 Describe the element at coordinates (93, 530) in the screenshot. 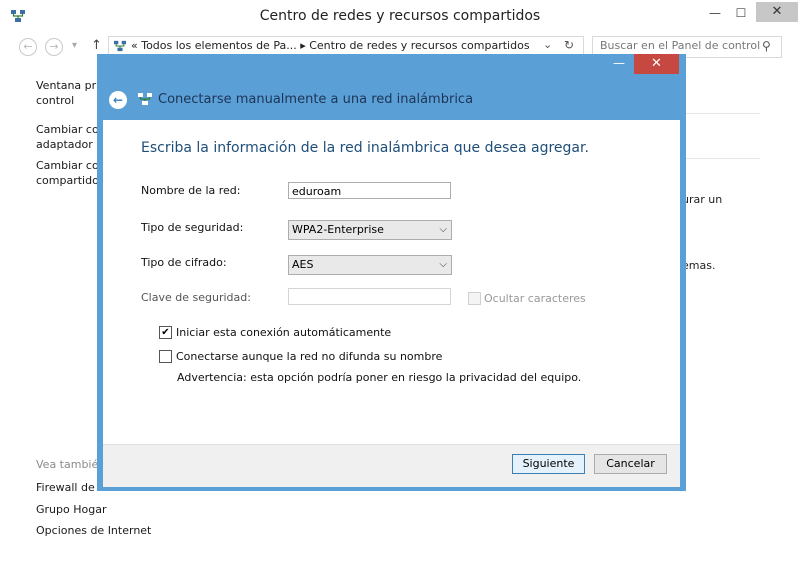

I see `see-also-internet-options-link: Opciones de Internet` at that location.